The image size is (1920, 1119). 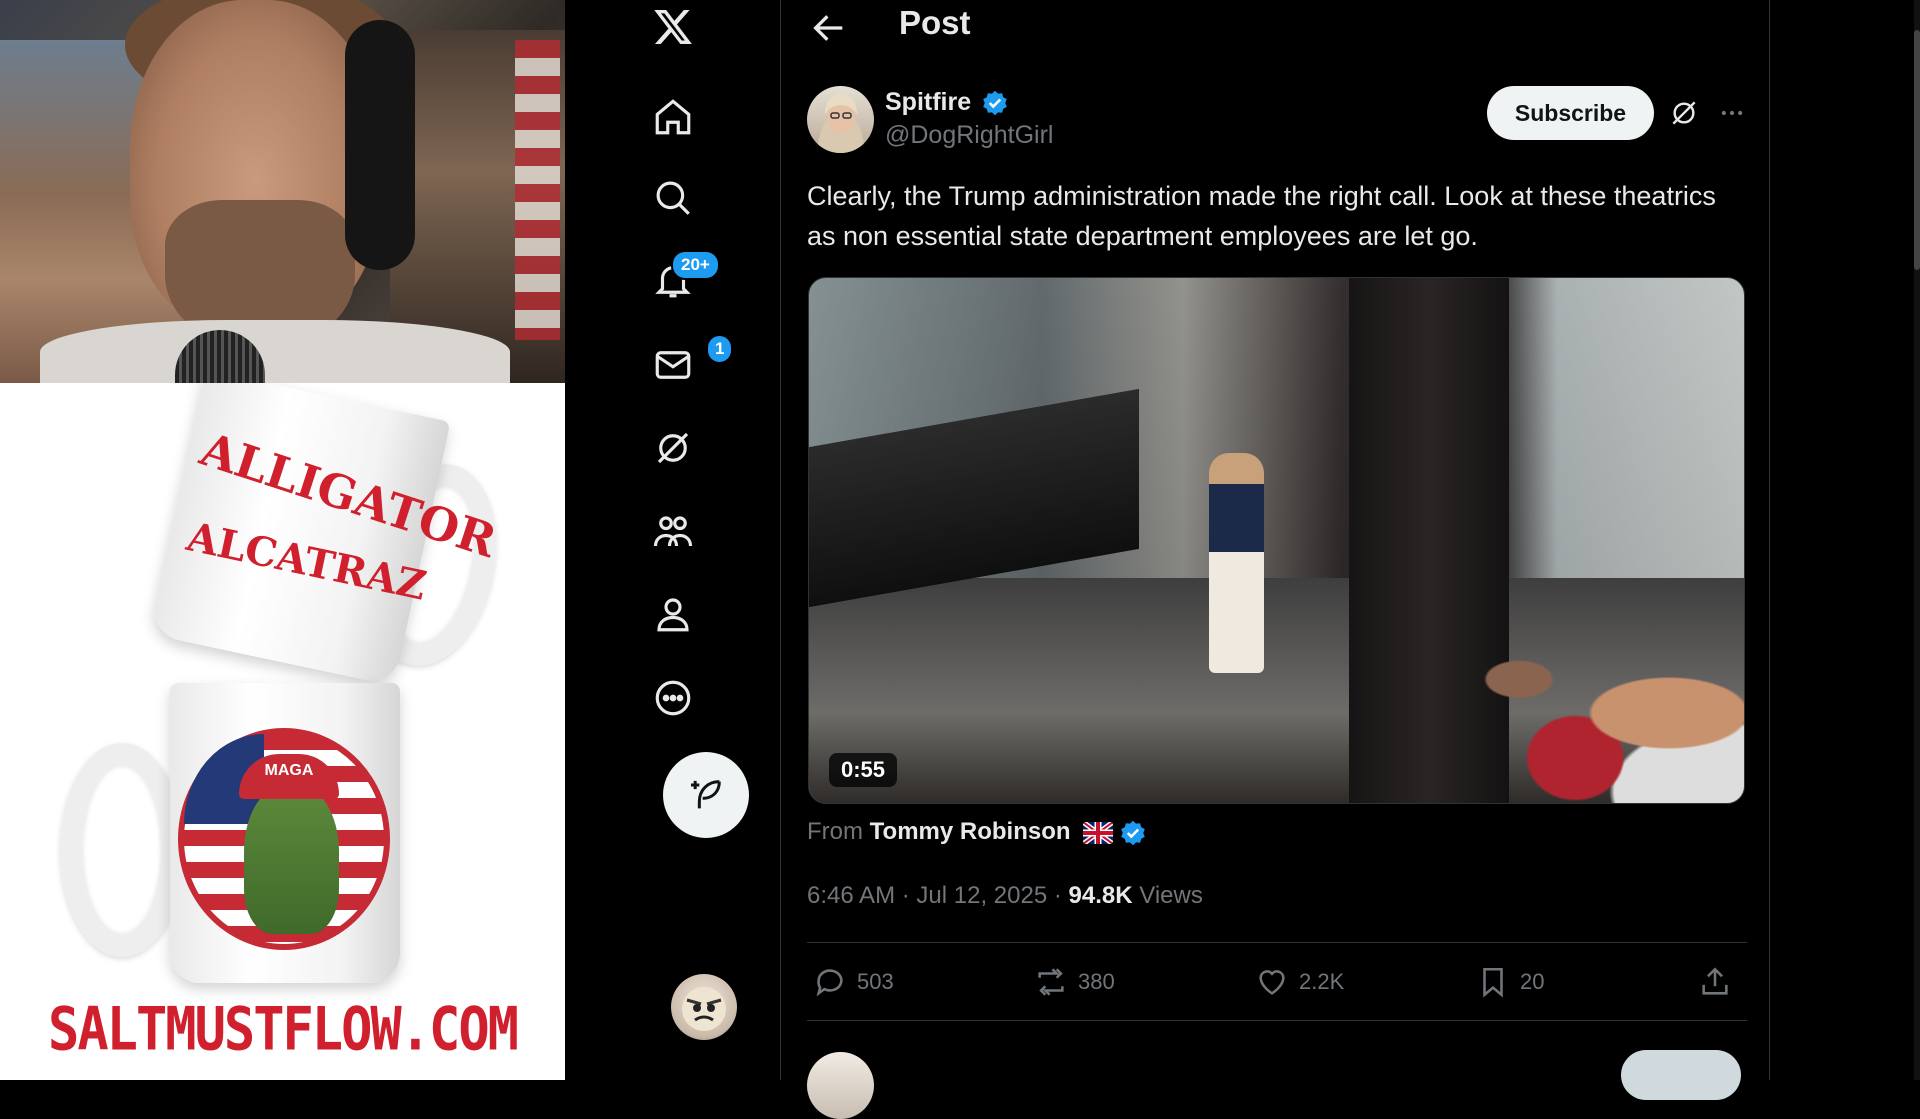 I want to click on like-button: 2.2K, so click(x=1299, y=982).